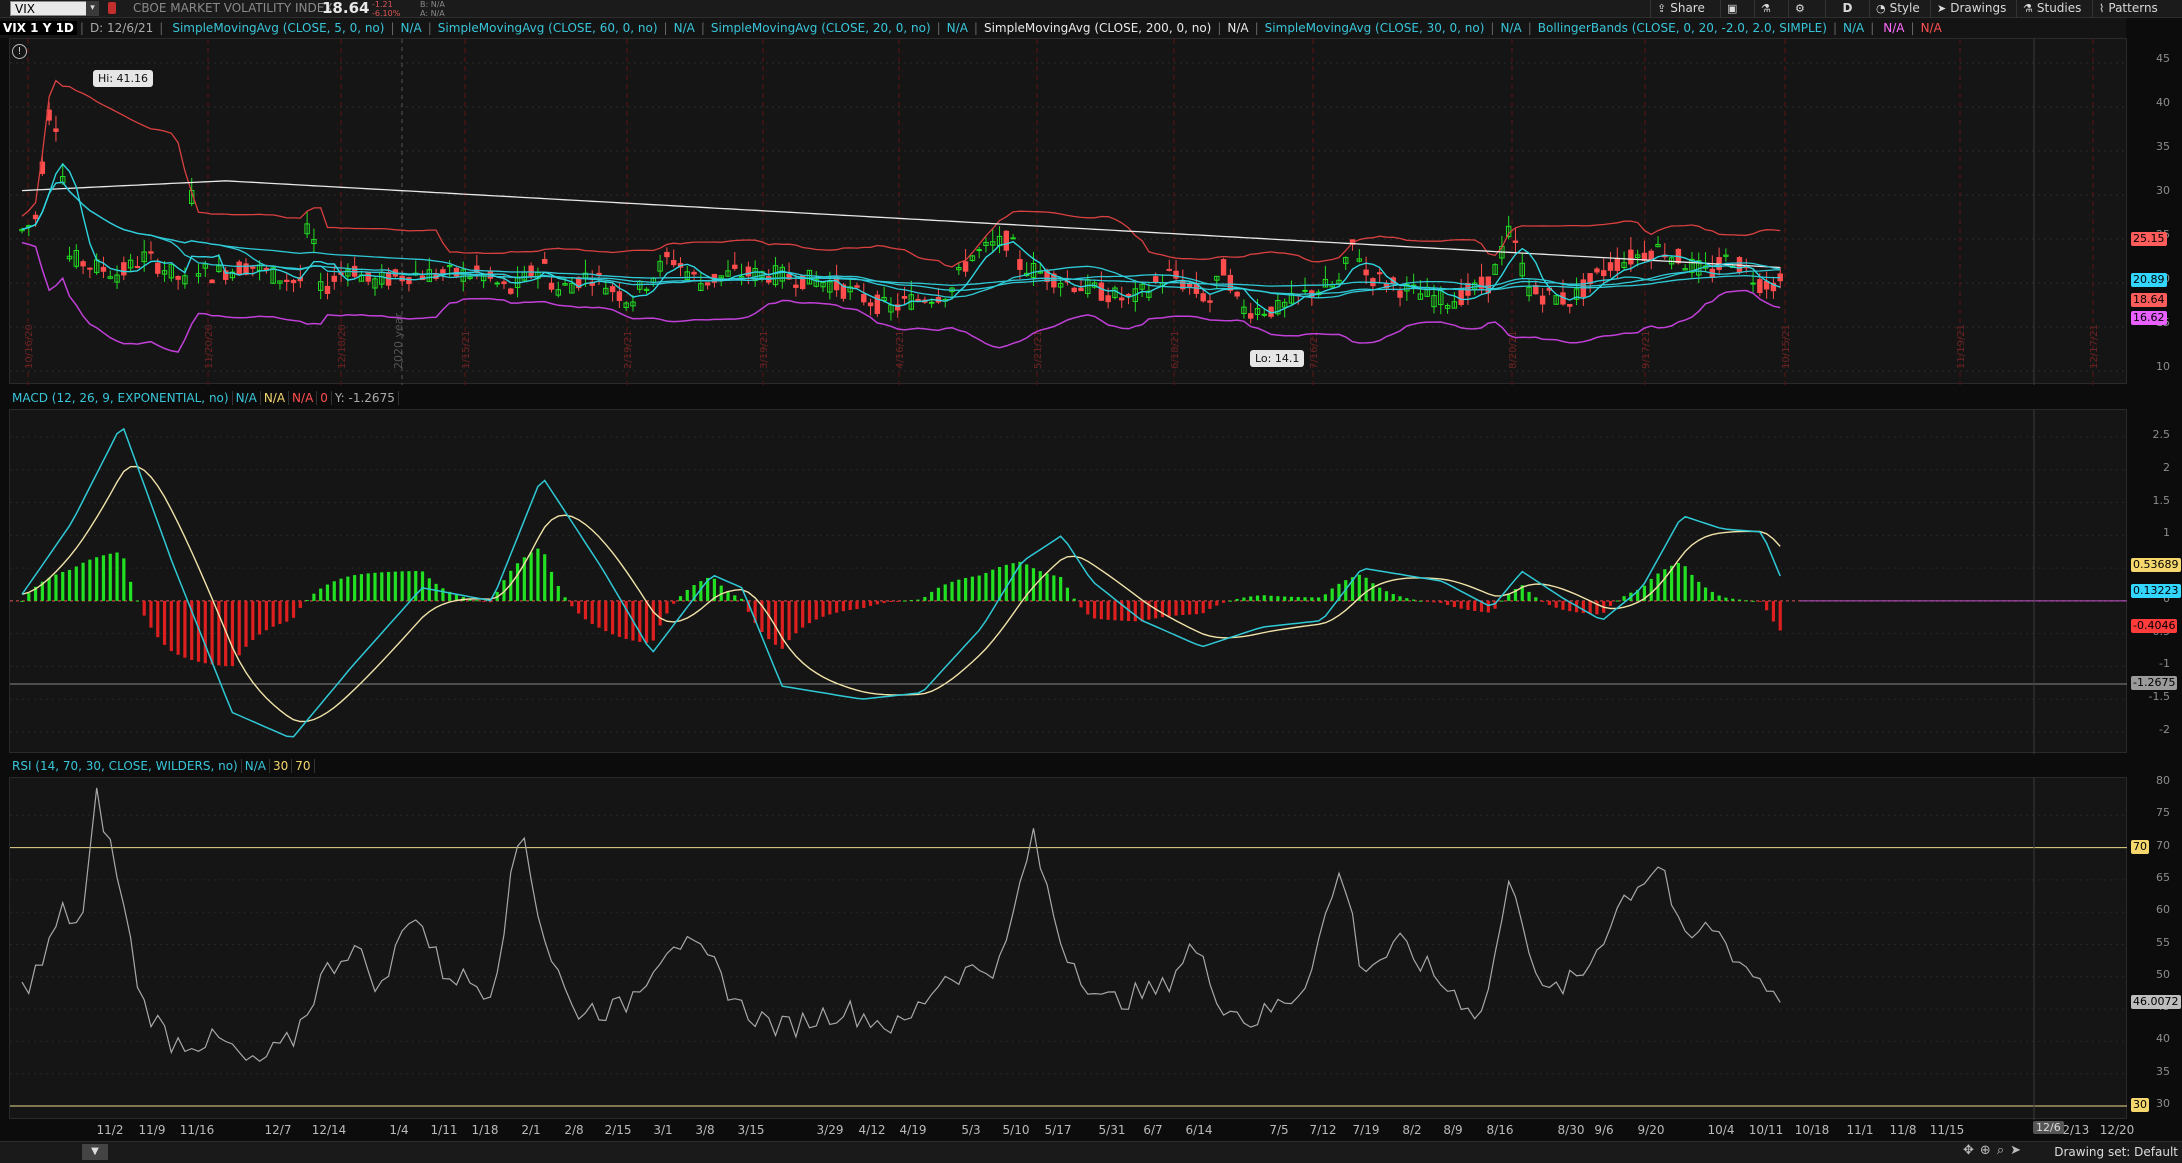 The height and width of the screenshot is (1163, 2182). I want to click on study-label: SimpleMovingAvg (CLOSE, 5, 0, no), so click(278, 28).